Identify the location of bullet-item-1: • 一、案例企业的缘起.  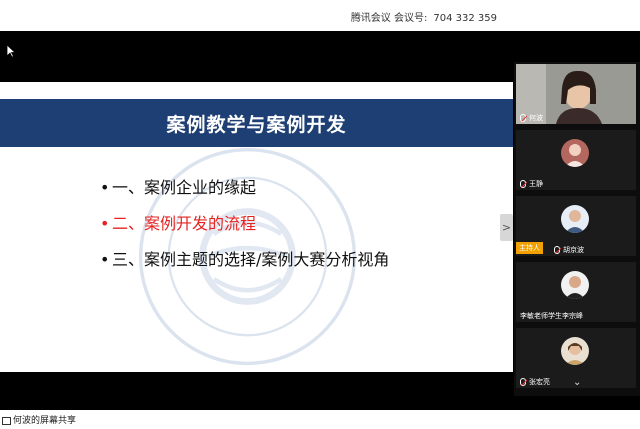
(178, 187).